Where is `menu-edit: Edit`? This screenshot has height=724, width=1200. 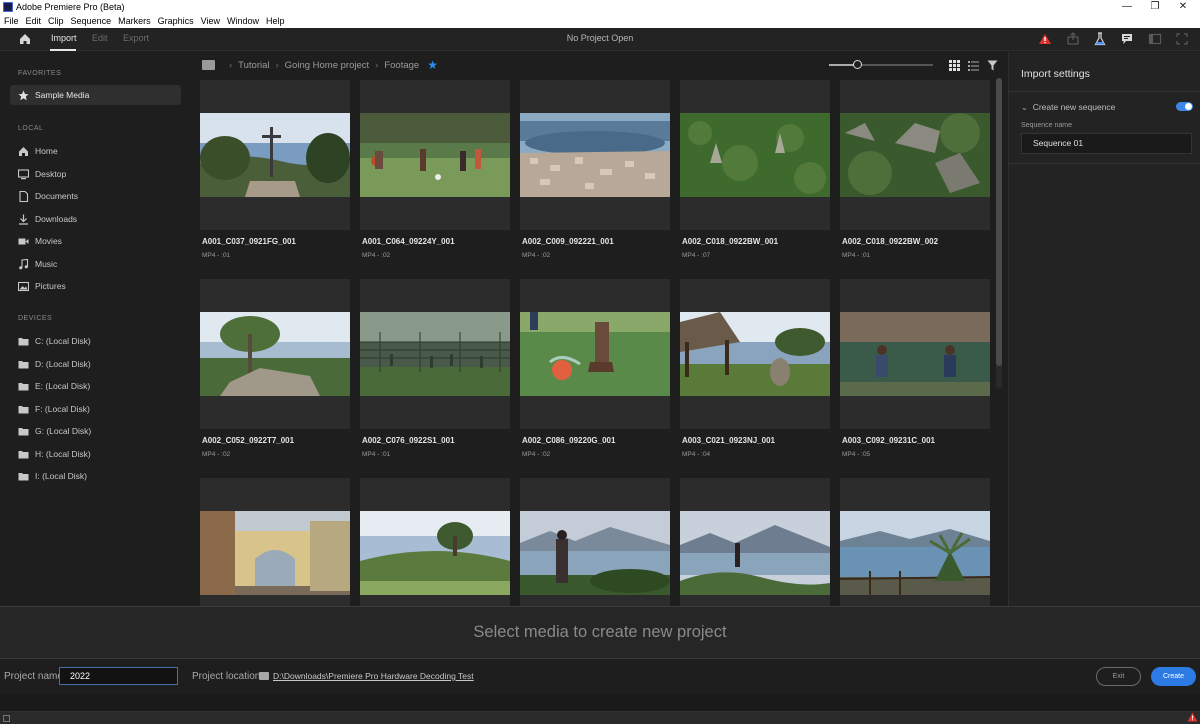
menu-edit: Edit is located at coordinates (34, 21).